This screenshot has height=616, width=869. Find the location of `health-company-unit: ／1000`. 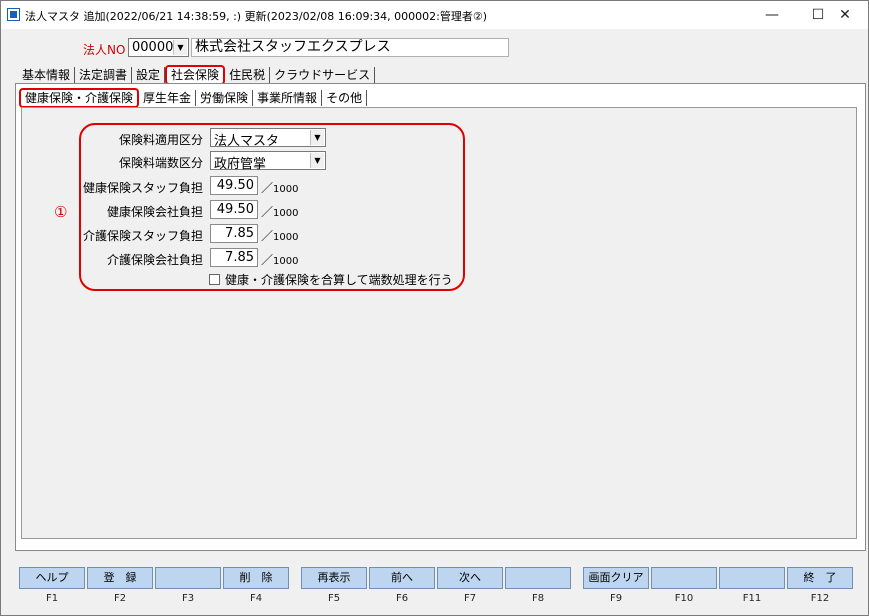

health-company-unit: ／1000 is located at coordinates (279, 211).